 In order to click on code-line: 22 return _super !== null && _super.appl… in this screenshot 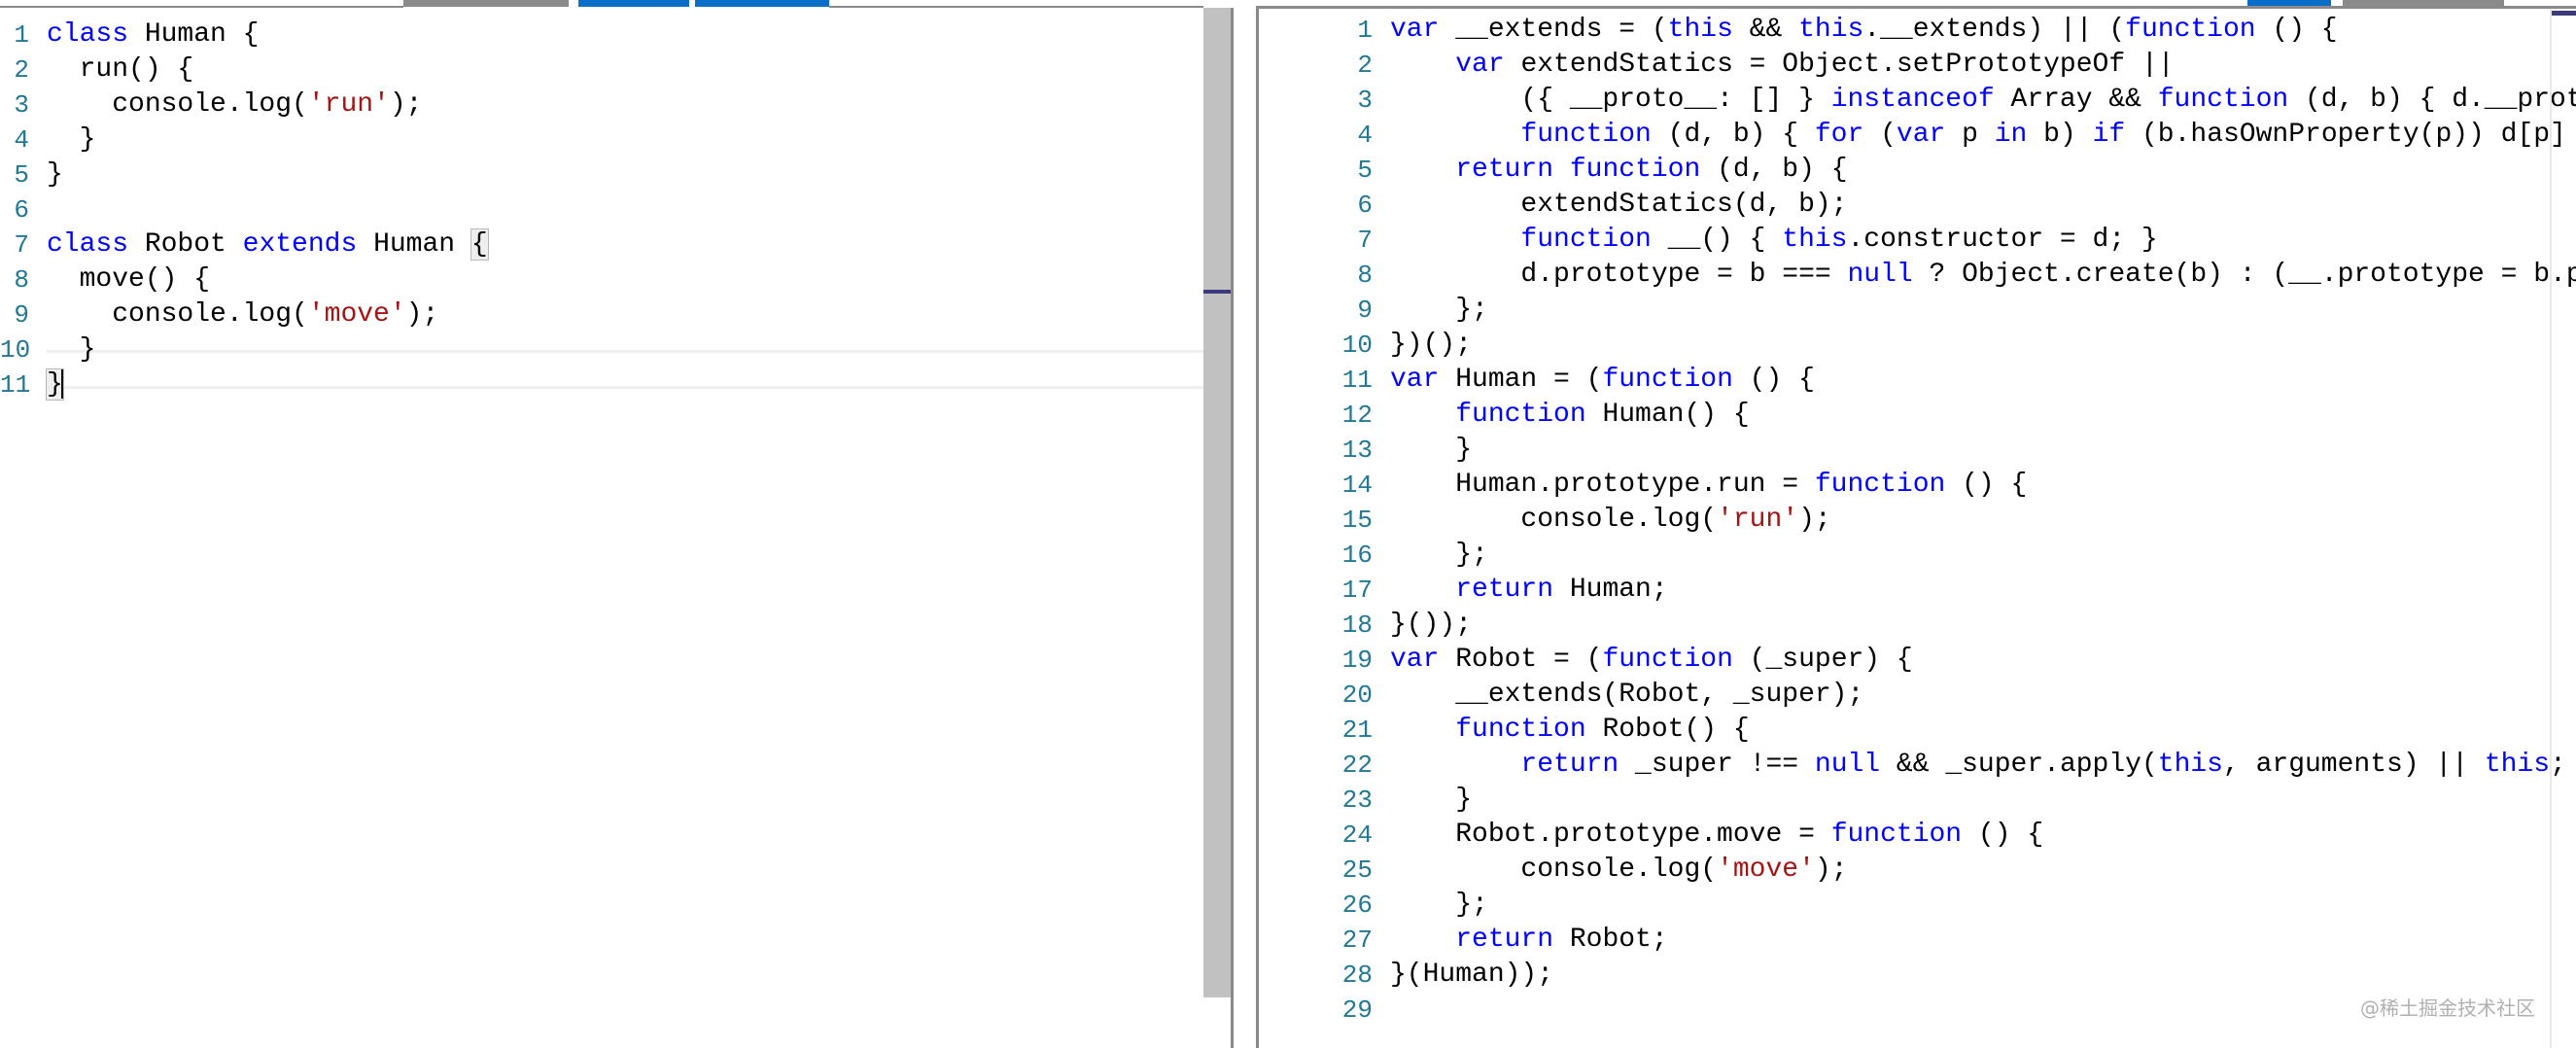, I will do `click(1918, 765)`.